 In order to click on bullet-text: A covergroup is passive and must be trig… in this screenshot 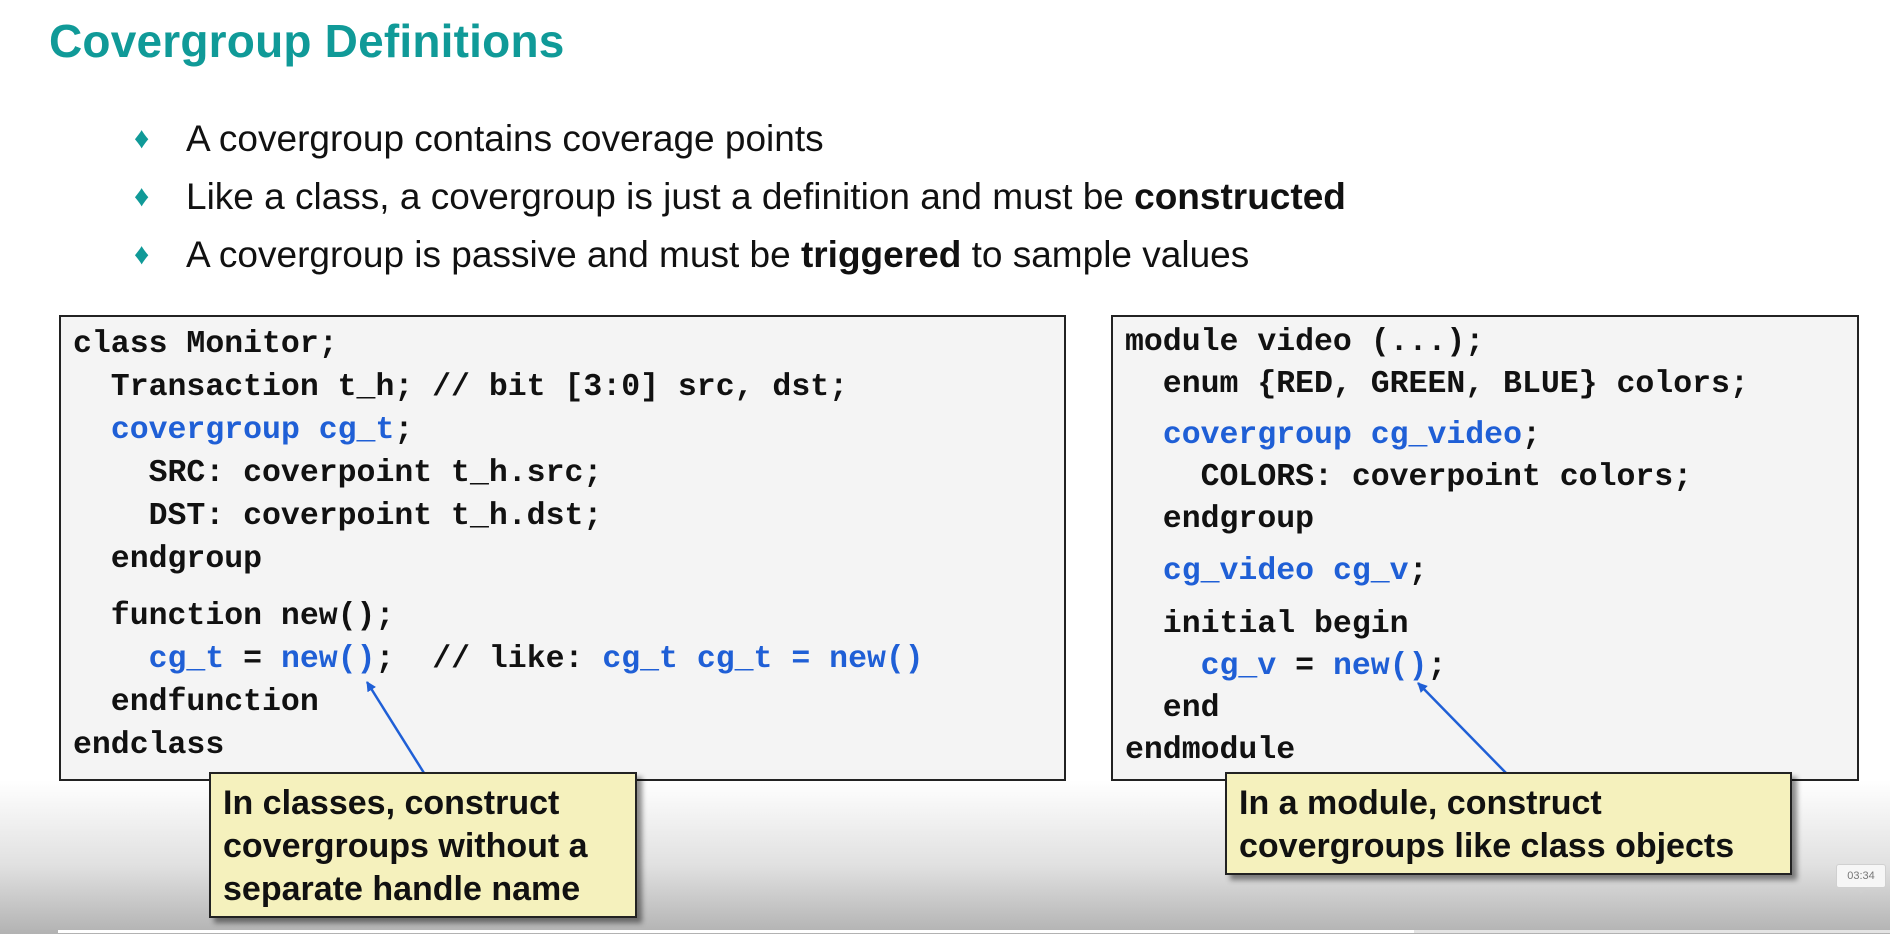, I will do `click(718, 254)`.